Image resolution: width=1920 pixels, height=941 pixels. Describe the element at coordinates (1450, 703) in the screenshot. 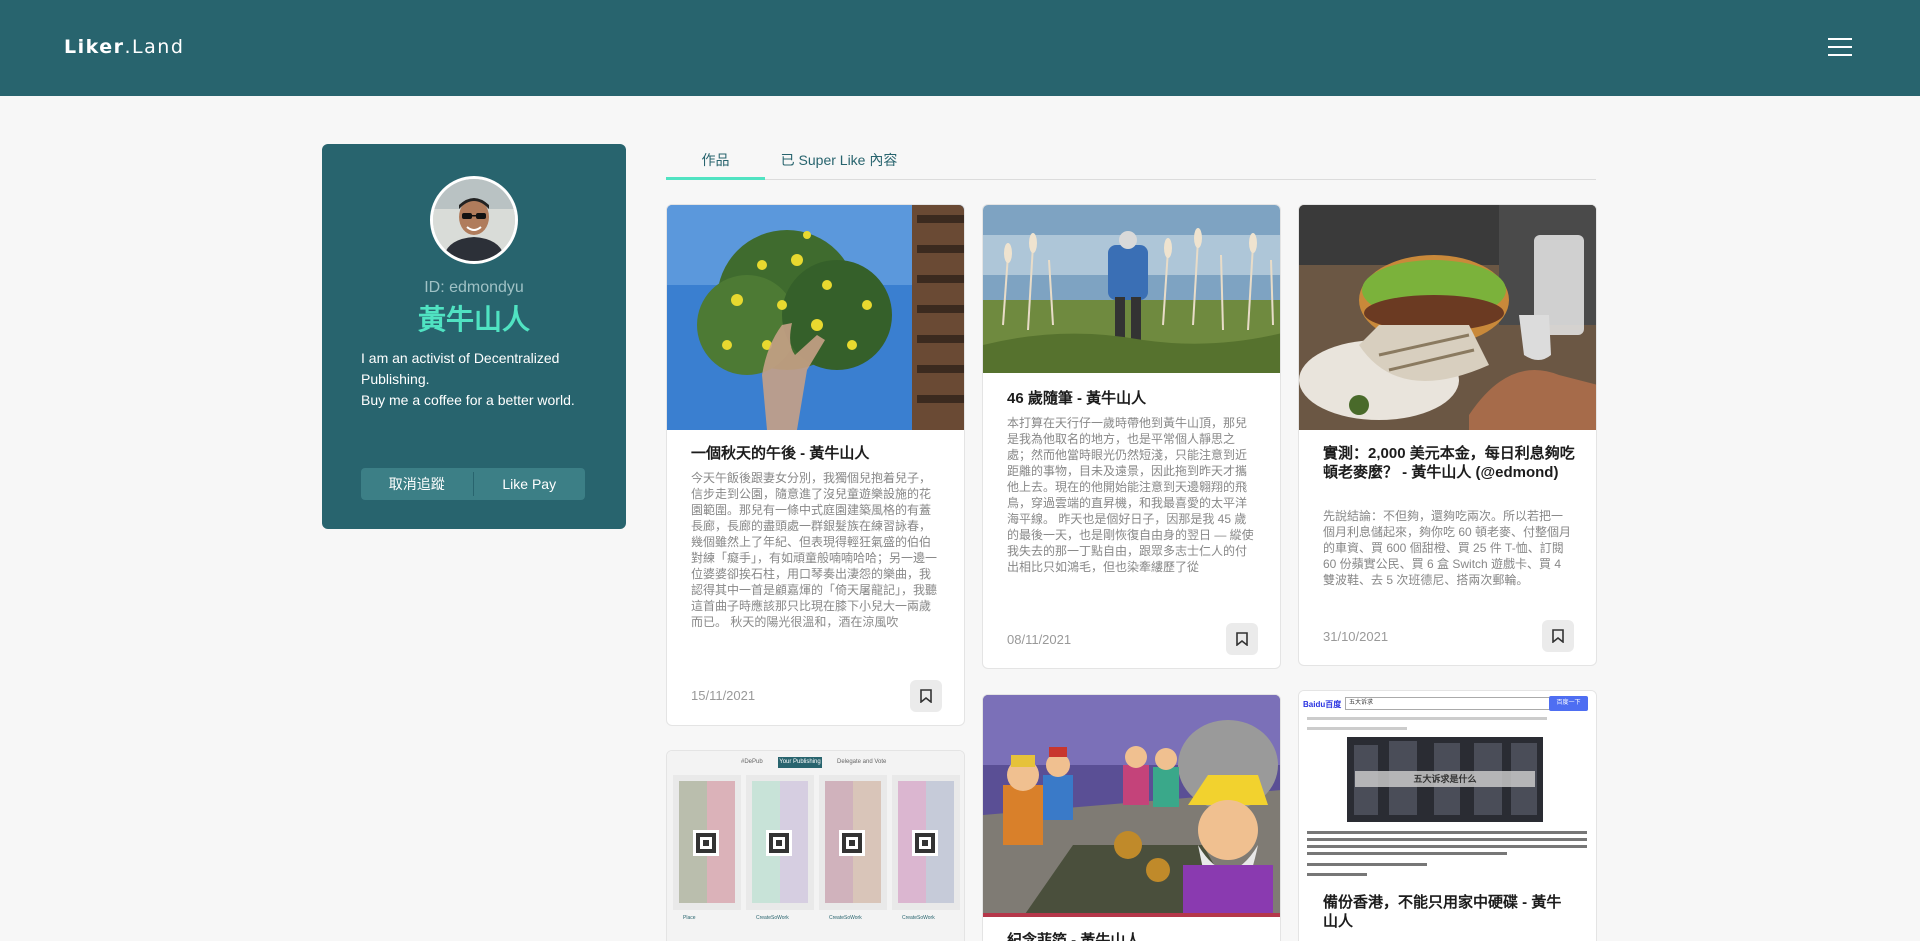

I see `thumb-search-box: 五大诉求` at that location.